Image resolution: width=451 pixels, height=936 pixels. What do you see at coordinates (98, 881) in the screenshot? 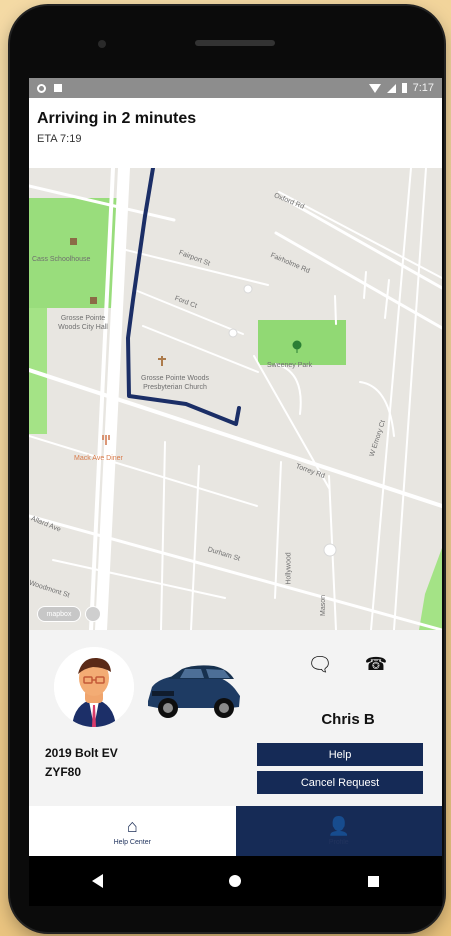
I see `back-icon` at bounding box center [98, 881].